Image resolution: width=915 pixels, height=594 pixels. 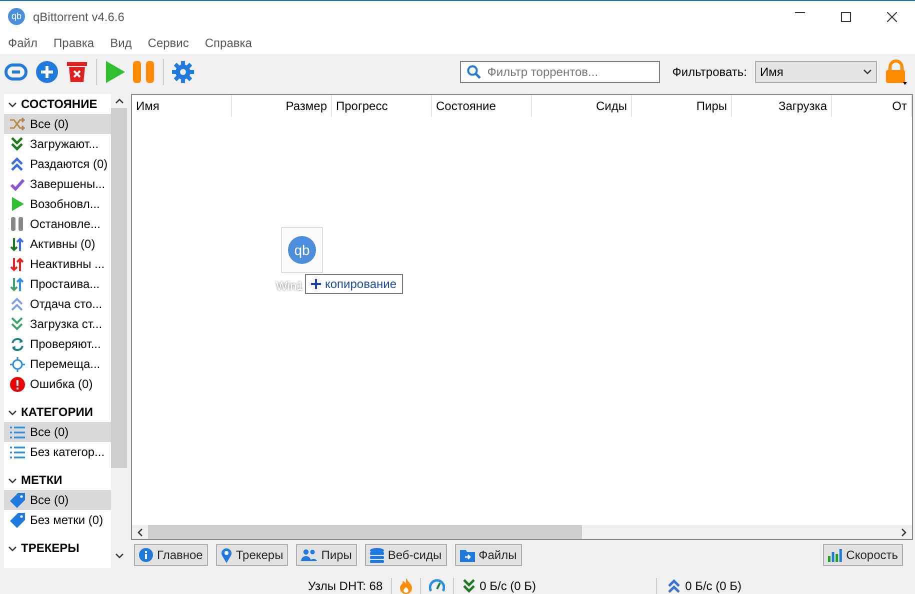 What do you see at coordinates (316, 284) in the screenshot?
I see `plus-icon` at bounding box center [316, 284].